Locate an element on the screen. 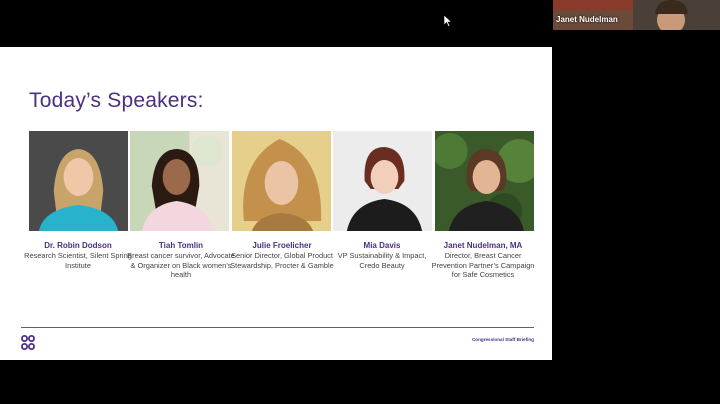  participant-name: Janet Nudelman is located at coordinates (587, 19).